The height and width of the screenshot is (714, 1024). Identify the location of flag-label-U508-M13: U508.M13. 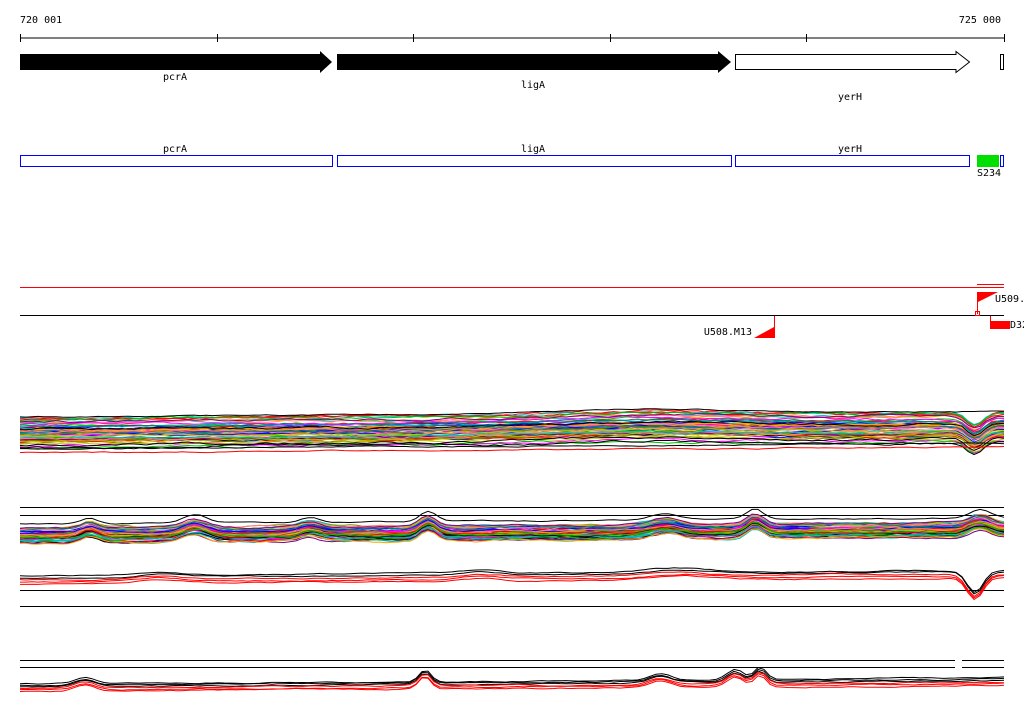
(728, 332).